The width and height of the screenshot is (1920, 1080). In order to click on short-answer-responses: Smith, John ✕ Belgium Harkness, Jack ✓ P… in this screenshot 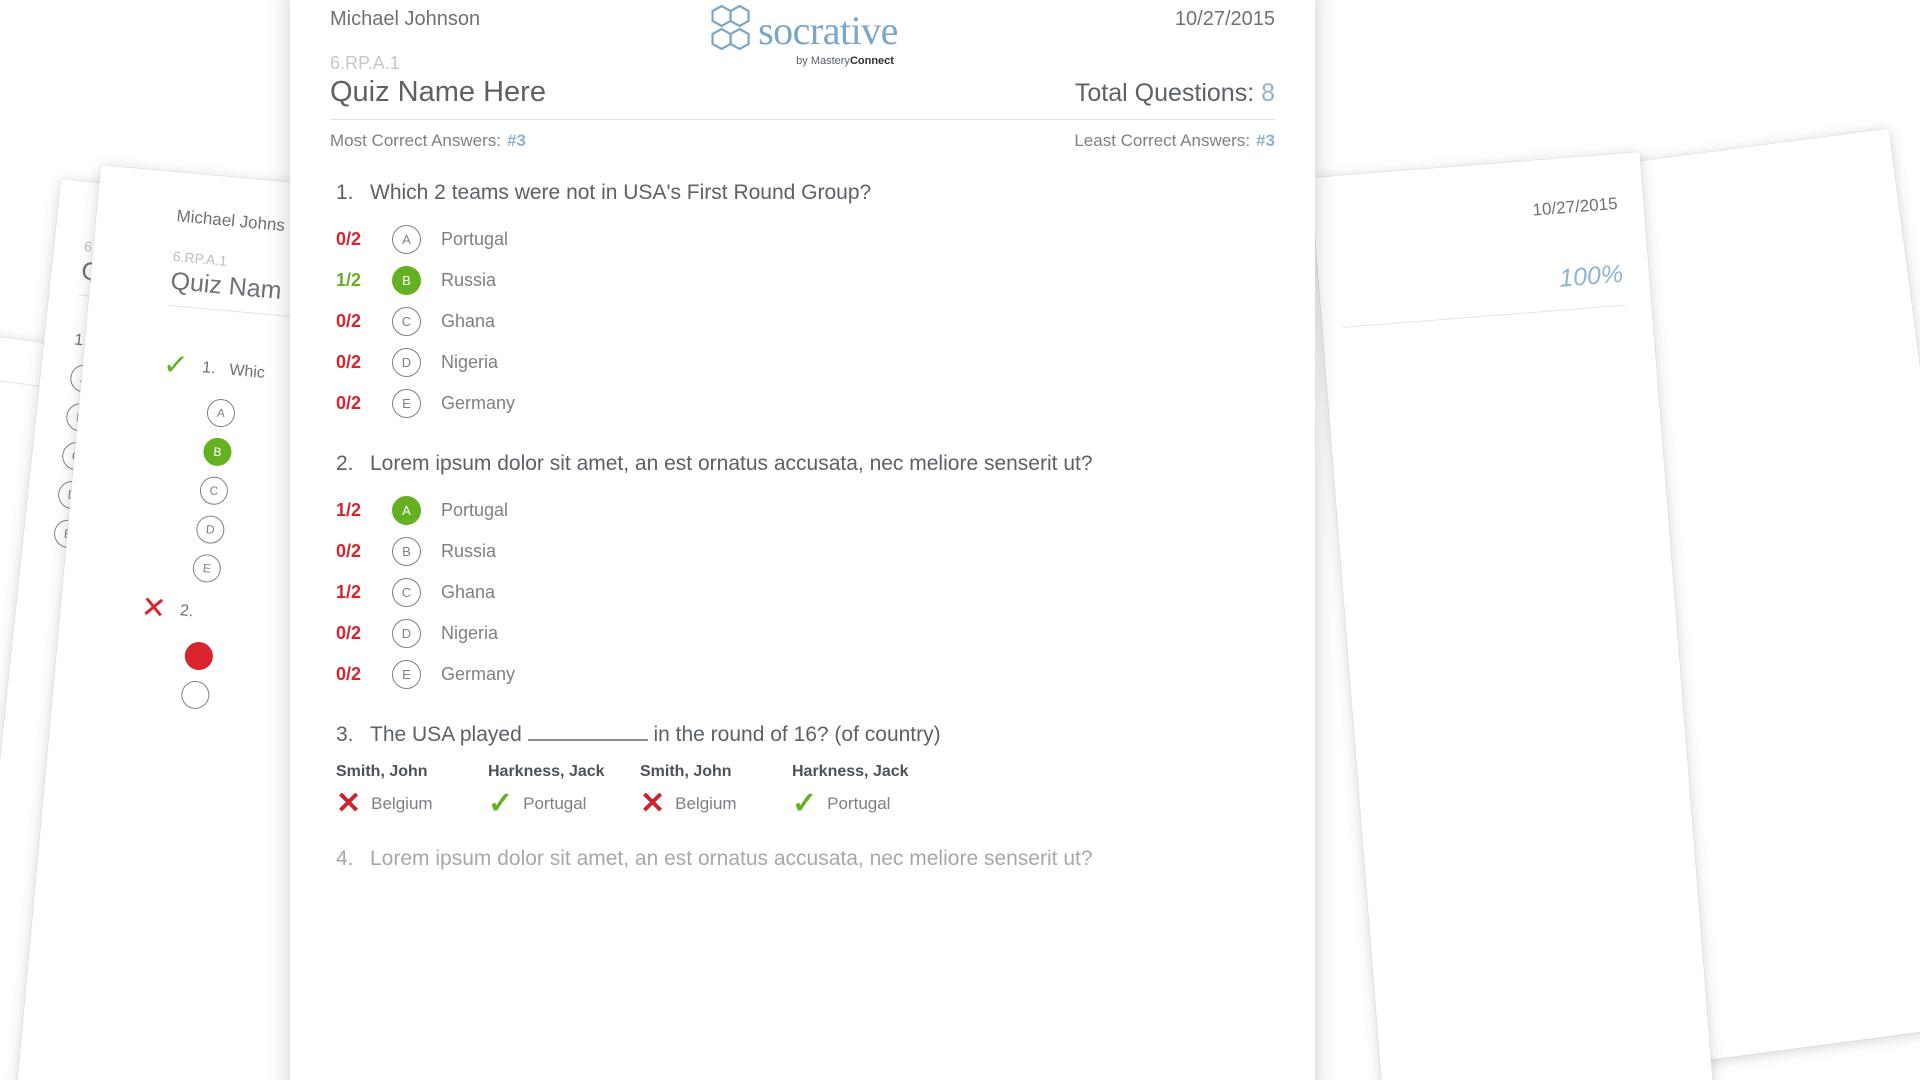, I will do `click(802, 791)`.